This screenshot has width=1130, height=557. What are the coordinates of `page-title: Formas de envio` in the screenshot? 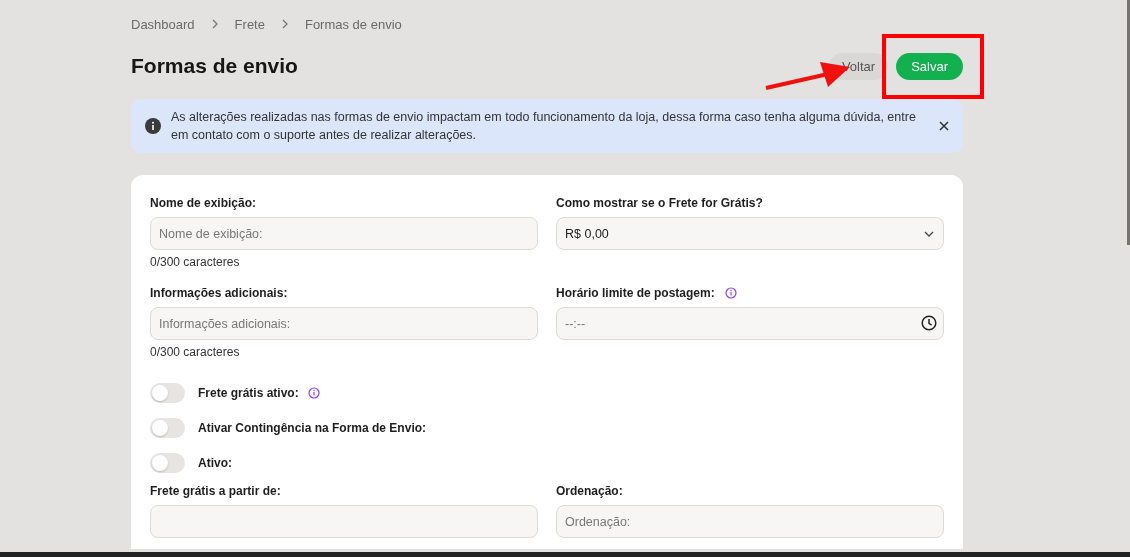 It's located at (215, 66).